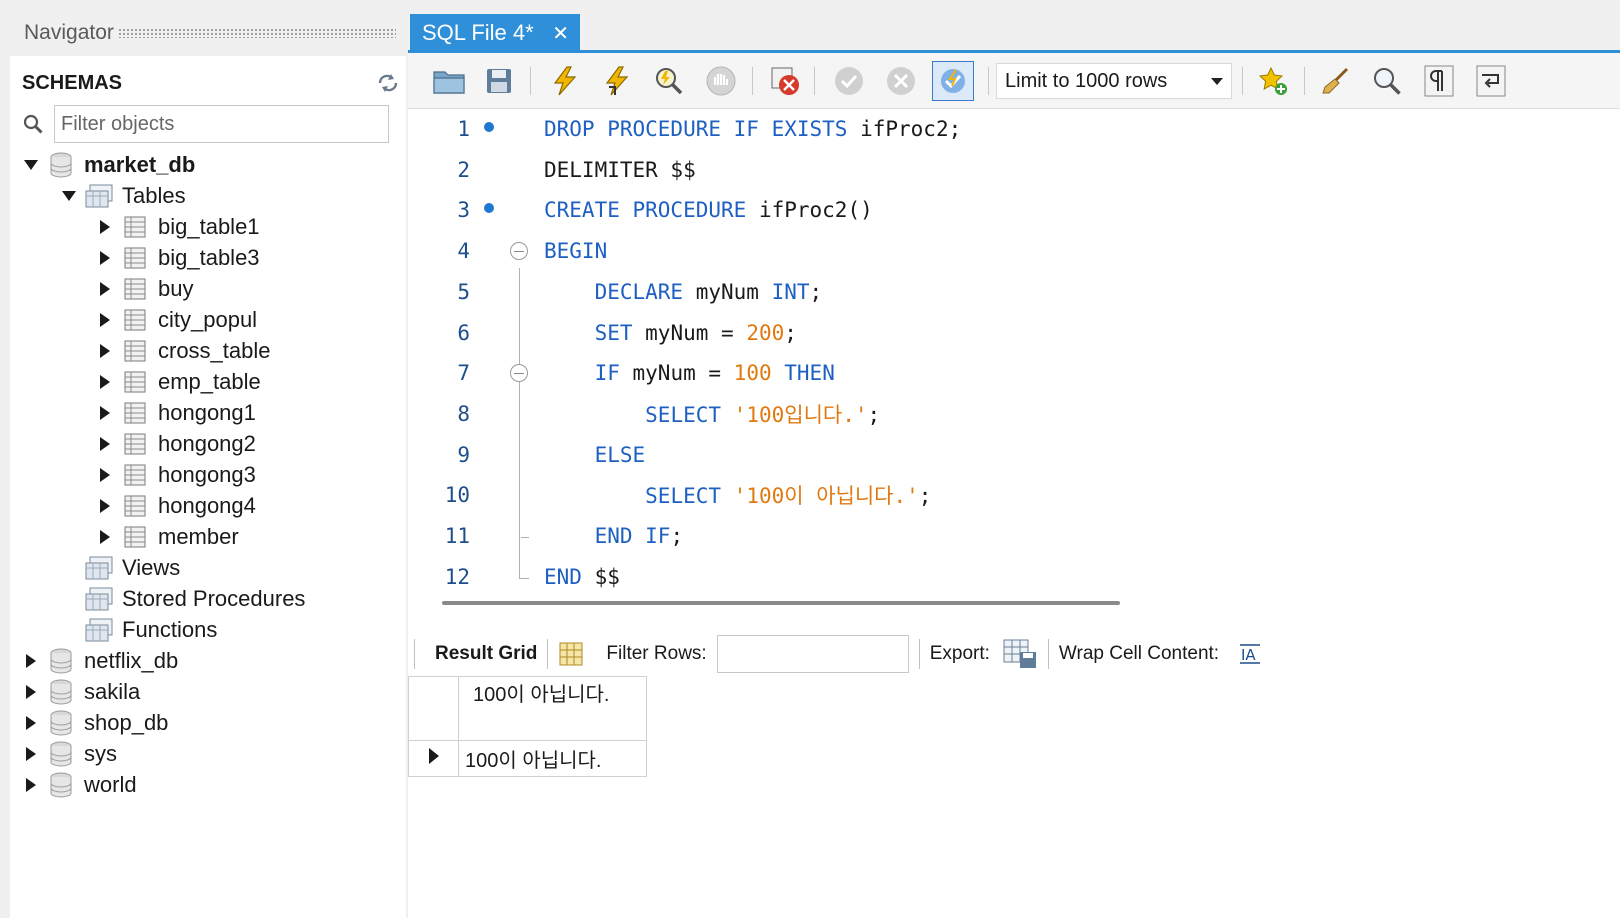 The height and width of the screenshot is (918, 1620). What do you see at coordinates (176, 505) in the screenshot?
I see `tree-item-table: hongong4` at bounding box center [176, 505].